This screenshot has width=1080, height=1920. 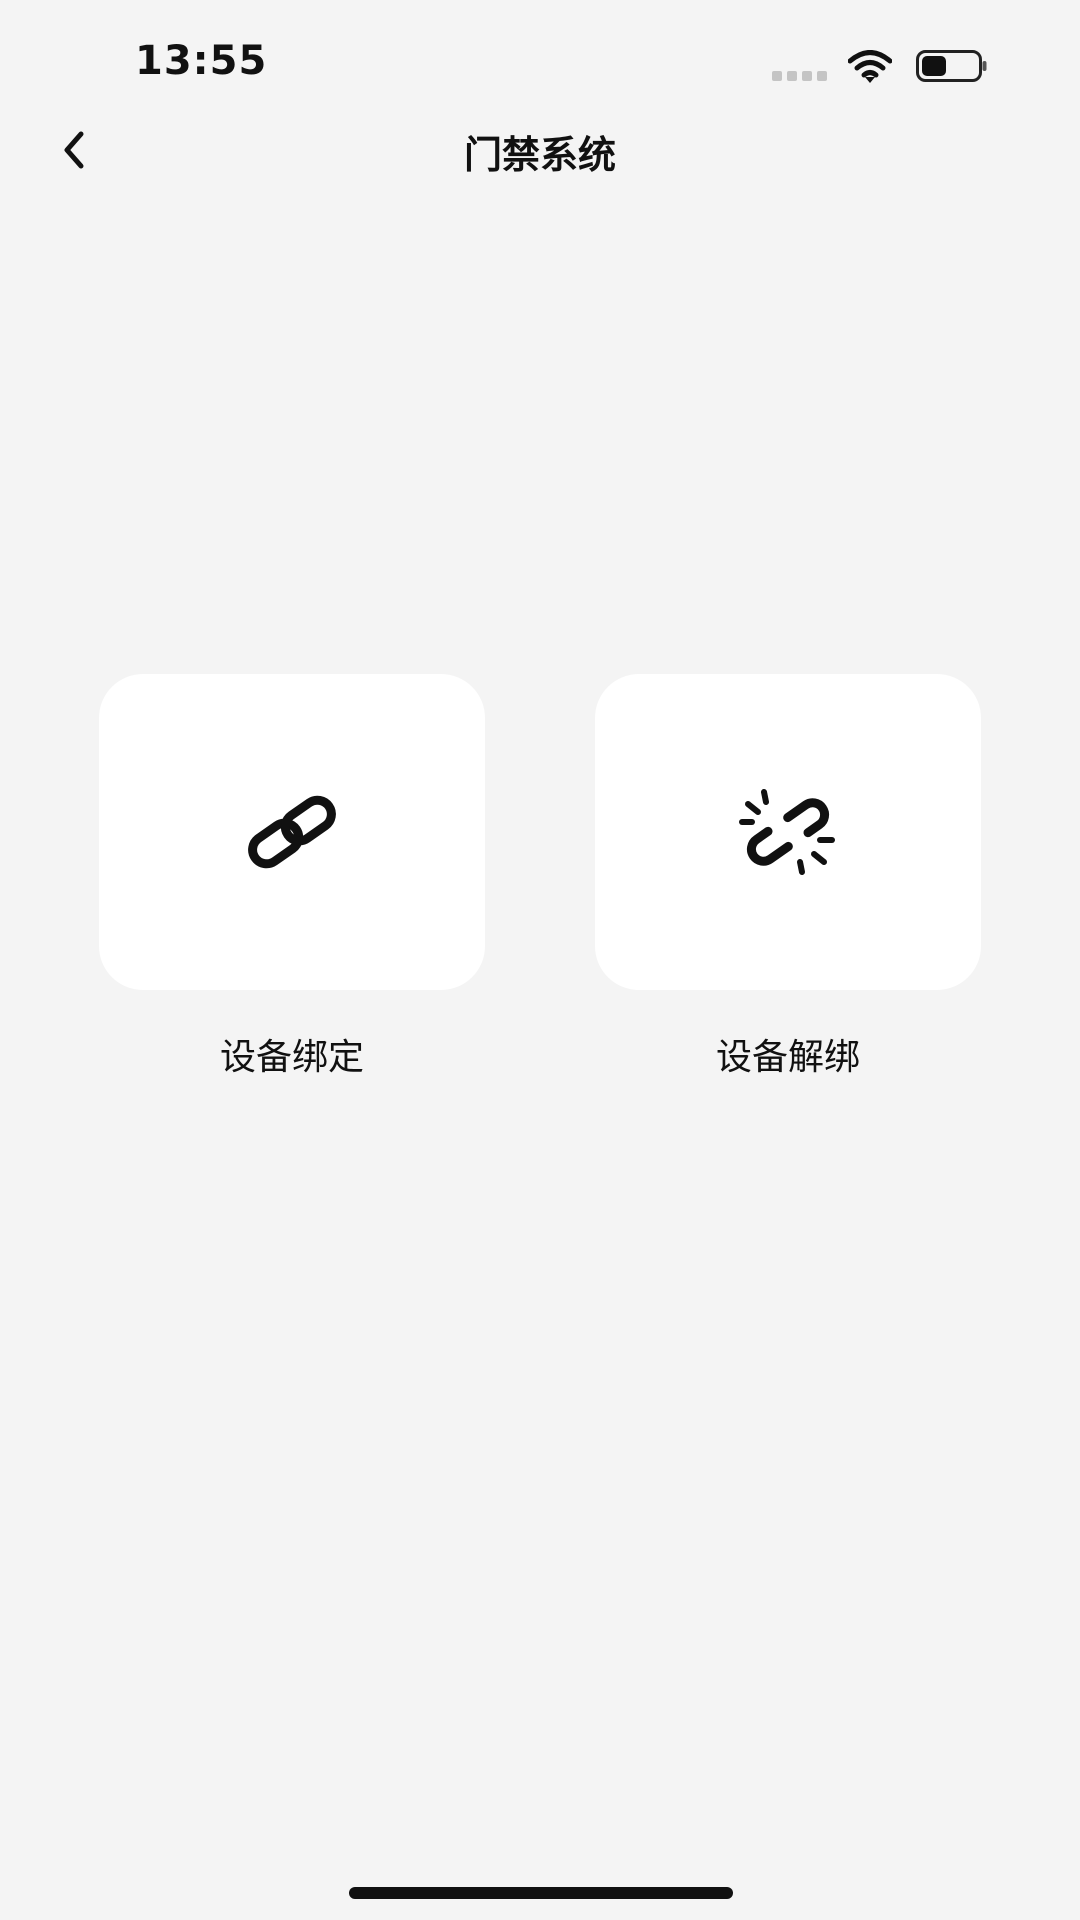 I want to click on bind-device-item: 设备绑定, so click(x=292, y=877).